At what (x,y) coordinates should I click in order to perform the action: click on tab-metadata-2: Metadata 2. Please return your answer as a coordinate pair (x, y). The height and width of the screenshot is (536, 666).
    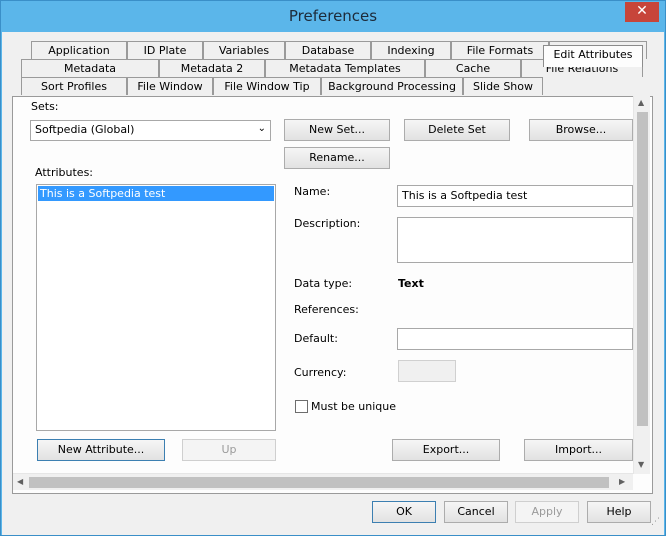
    Looking at the image, I should click on (212, 68).